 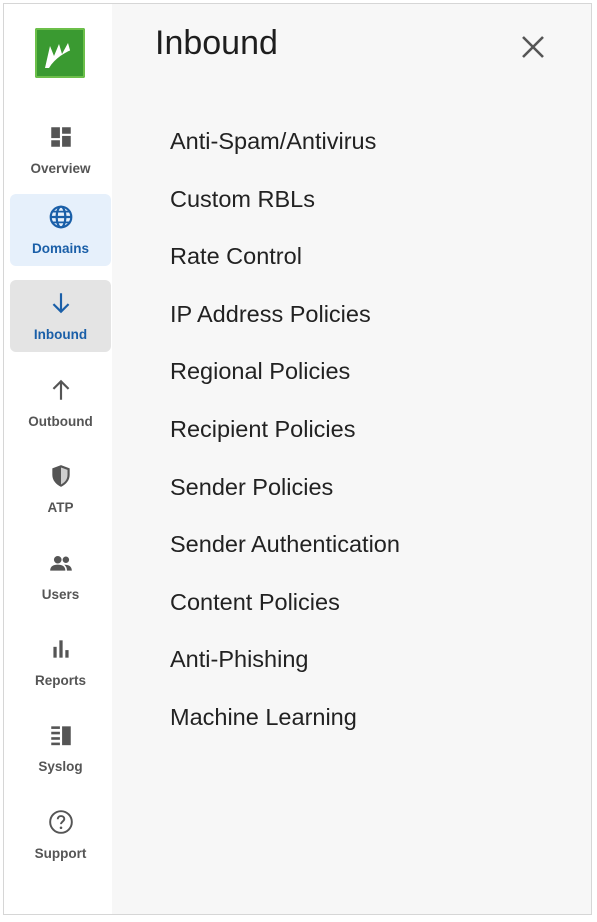 What do you see at coordinates (285, 664) in the screenshot?
I see `menu-item-anti-phishing: Anti-Phishing` at bounding box center [285, 664].